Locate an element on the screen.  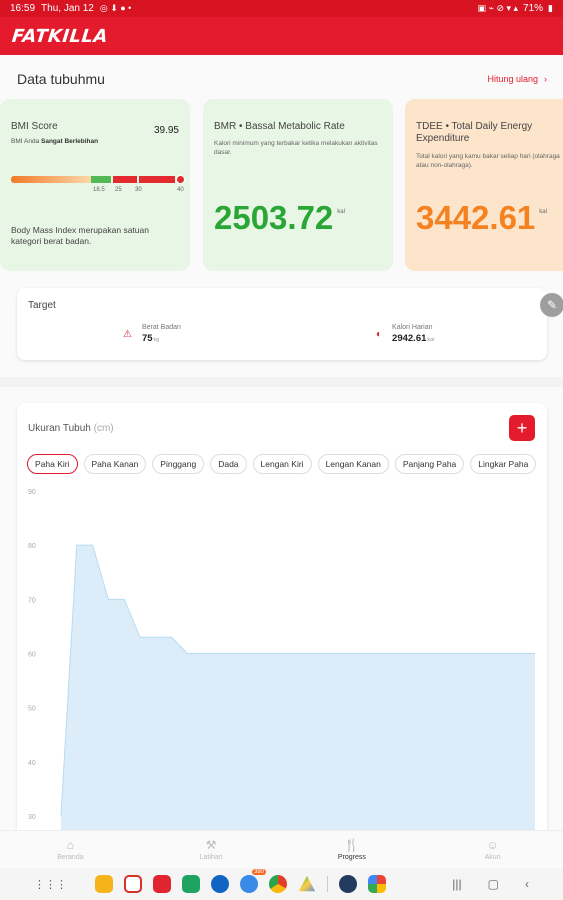
bmi-segment-overweight is located at coordinates (125, 179).